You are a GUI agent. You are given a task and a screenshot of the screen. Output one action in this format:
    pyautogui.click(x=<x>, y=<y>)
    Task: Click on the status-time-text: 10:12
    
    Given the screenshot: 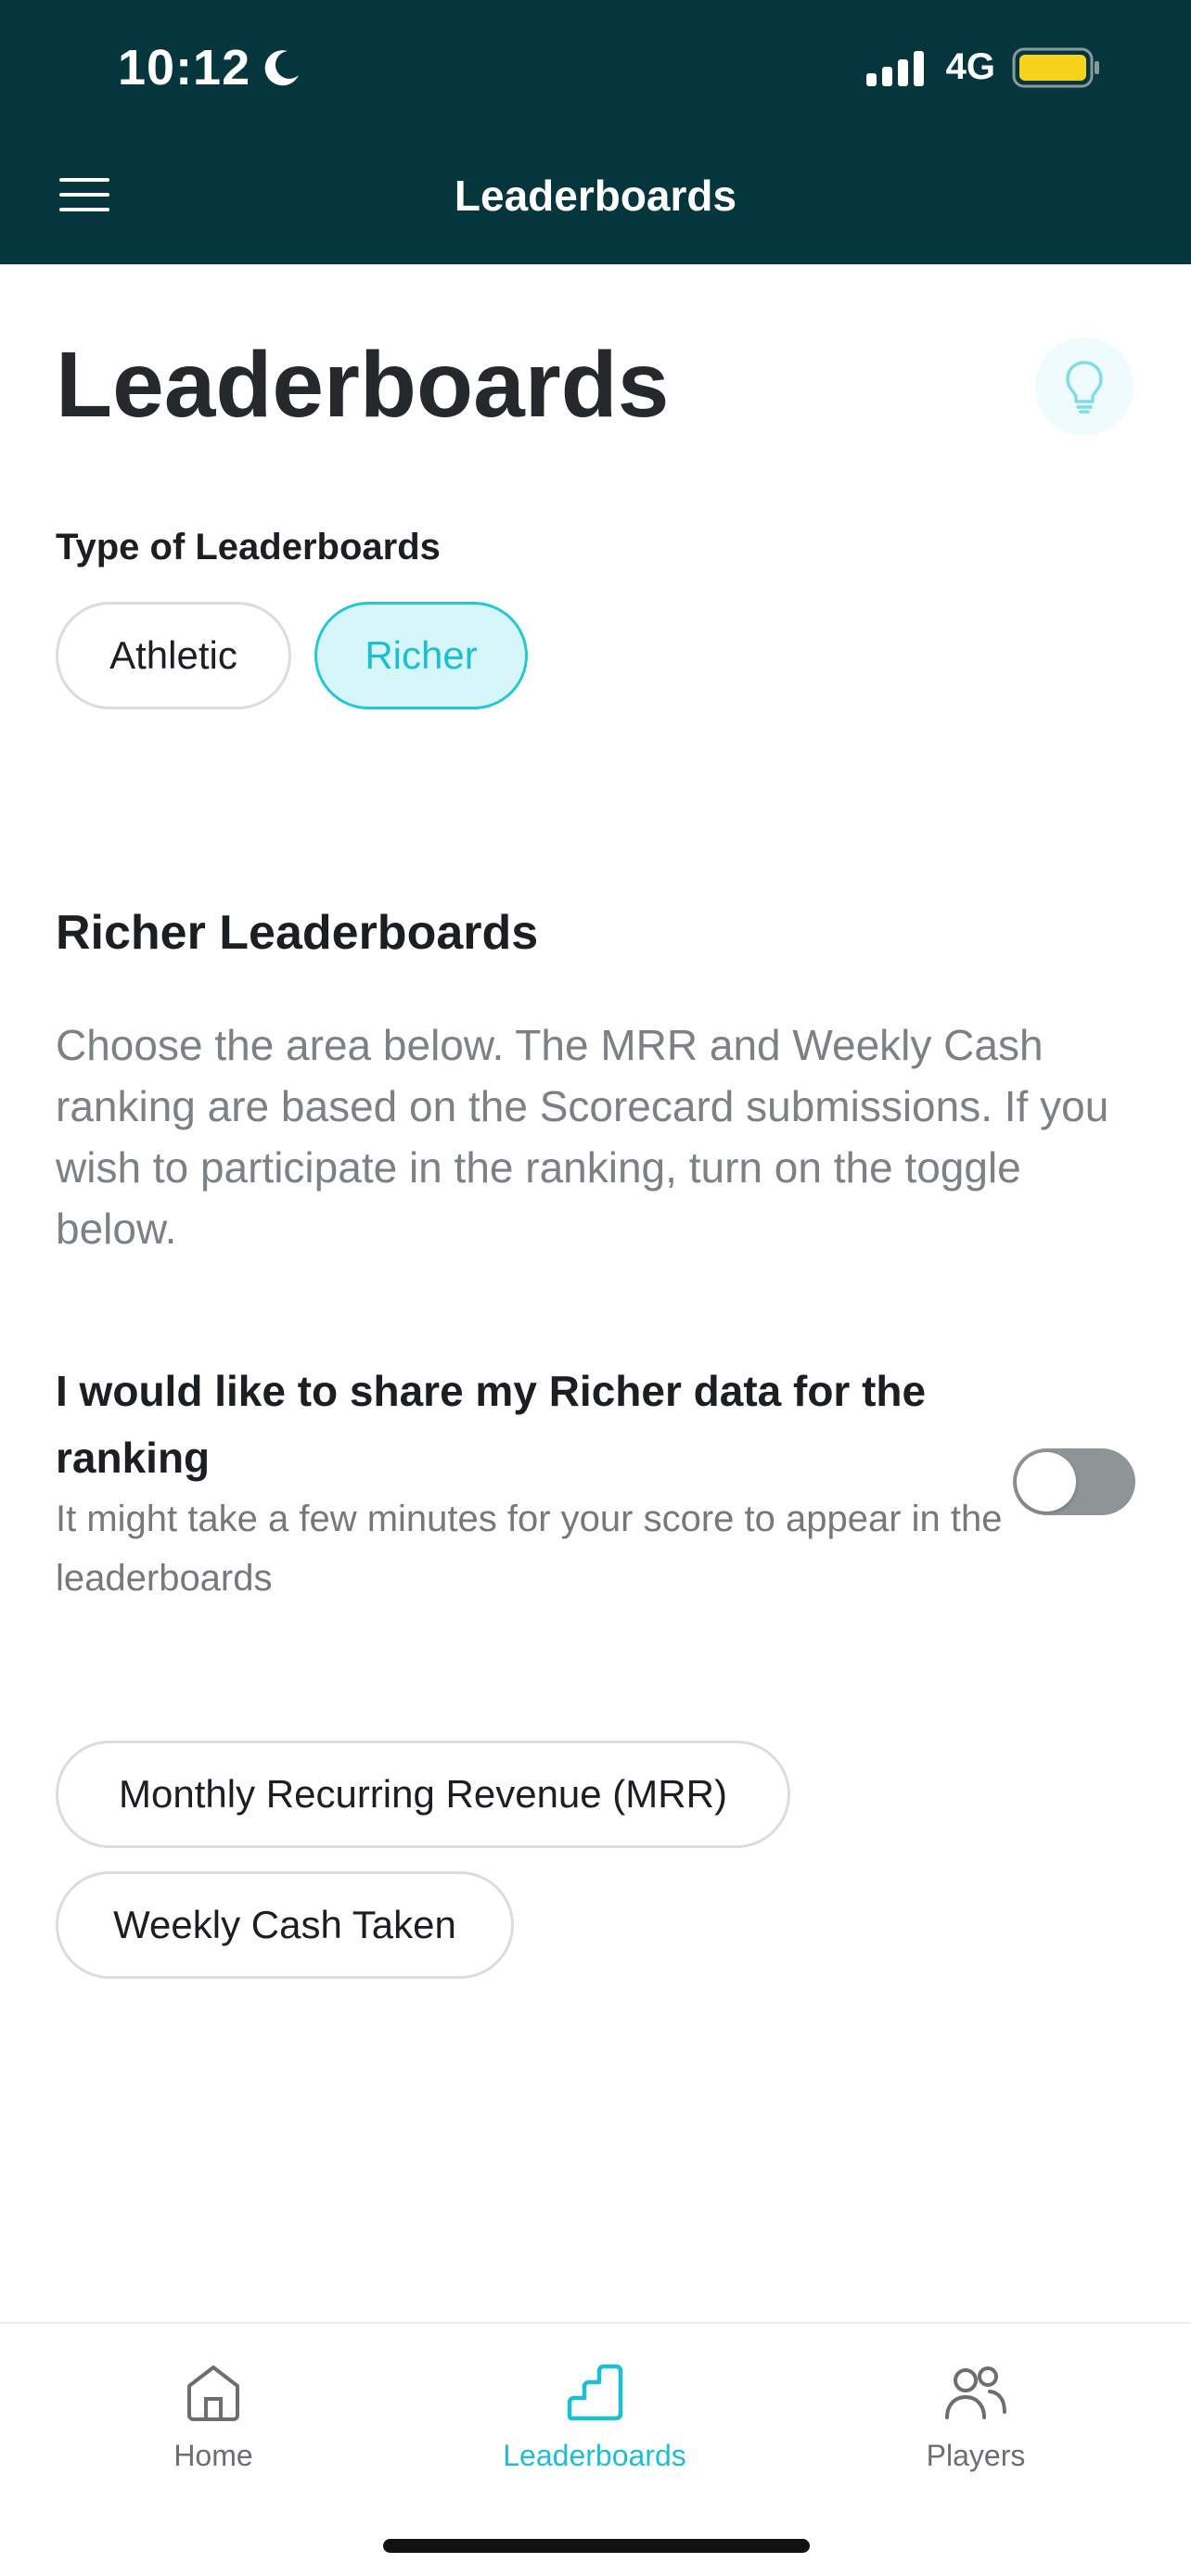 What is the action you would take?
    pyautogui.click(x=184, y=68)
    